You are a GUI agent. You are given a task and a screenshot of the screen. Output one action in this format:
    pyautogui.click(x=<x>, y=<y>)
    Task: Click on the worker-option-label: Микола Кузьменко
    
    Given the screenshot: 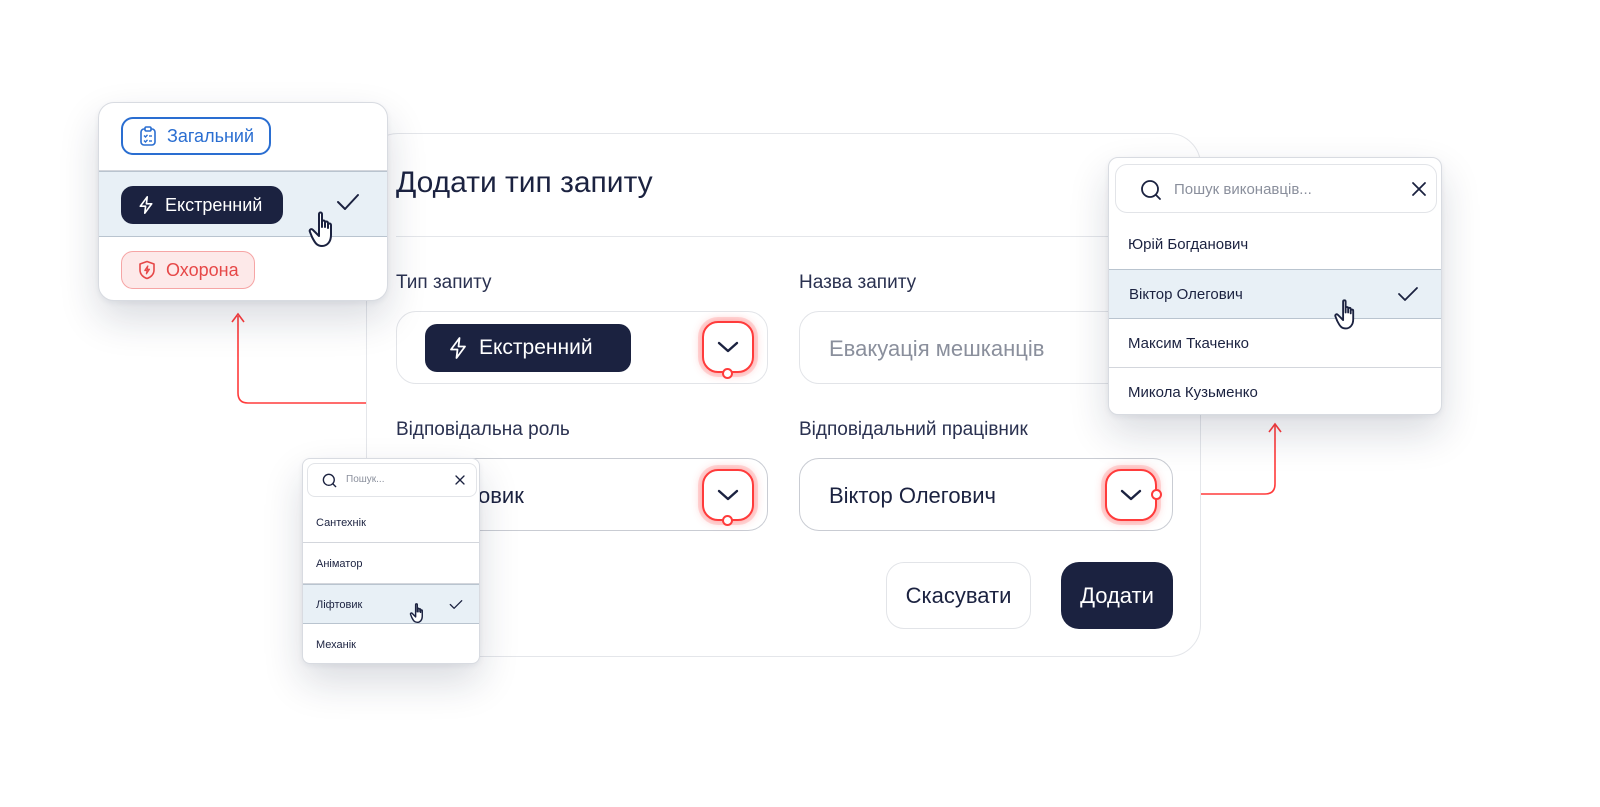 What is the action you would take?
    pyautogui.click(x=1193, y=392)
    